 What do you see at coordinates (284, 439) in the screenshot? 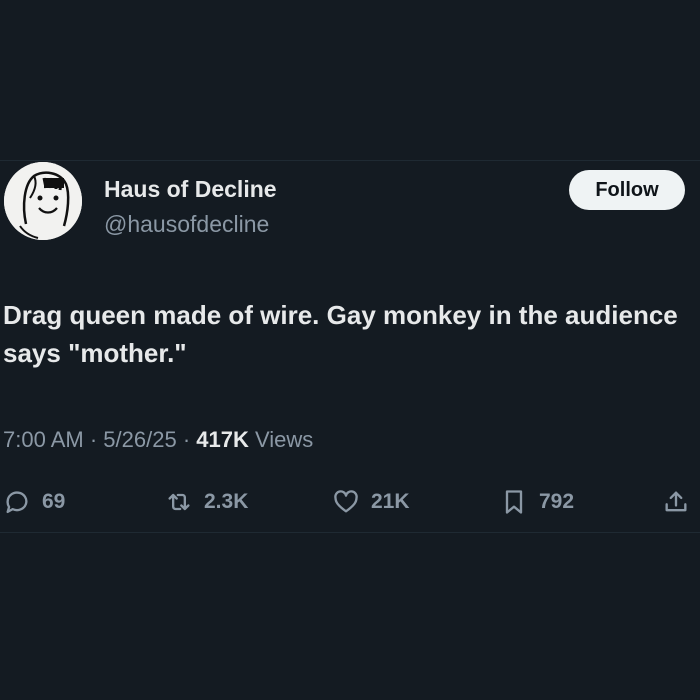
I see `views-label: Views` at bounding box center [284, 439].